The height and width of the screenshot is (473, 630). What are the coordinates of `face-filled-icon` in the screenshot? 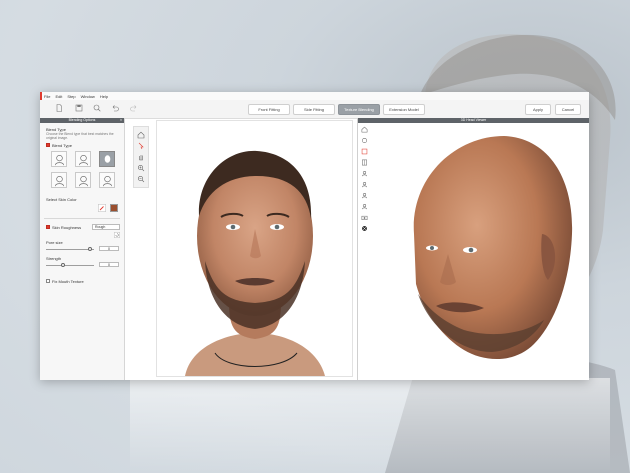 It's located at (107, 159).